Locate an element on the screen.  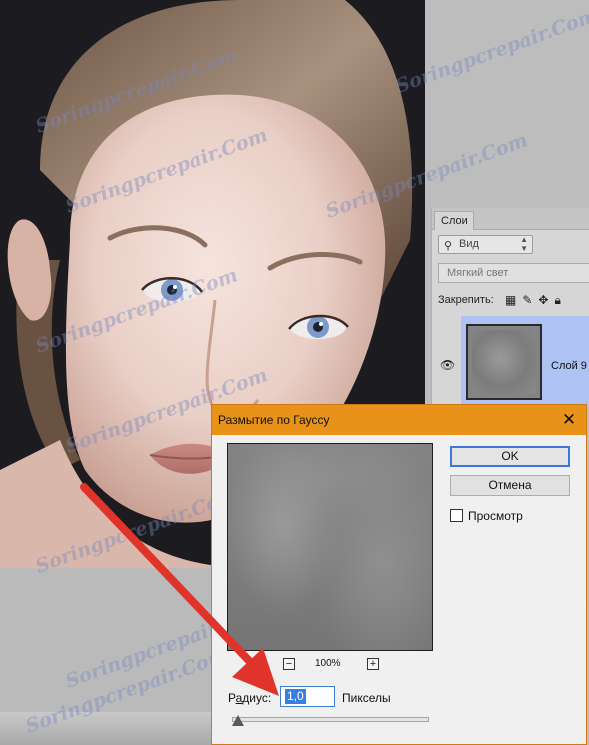
lock-row: Закрепить: ▦✎✥🔒︎ is located at coordinates (513, 300).